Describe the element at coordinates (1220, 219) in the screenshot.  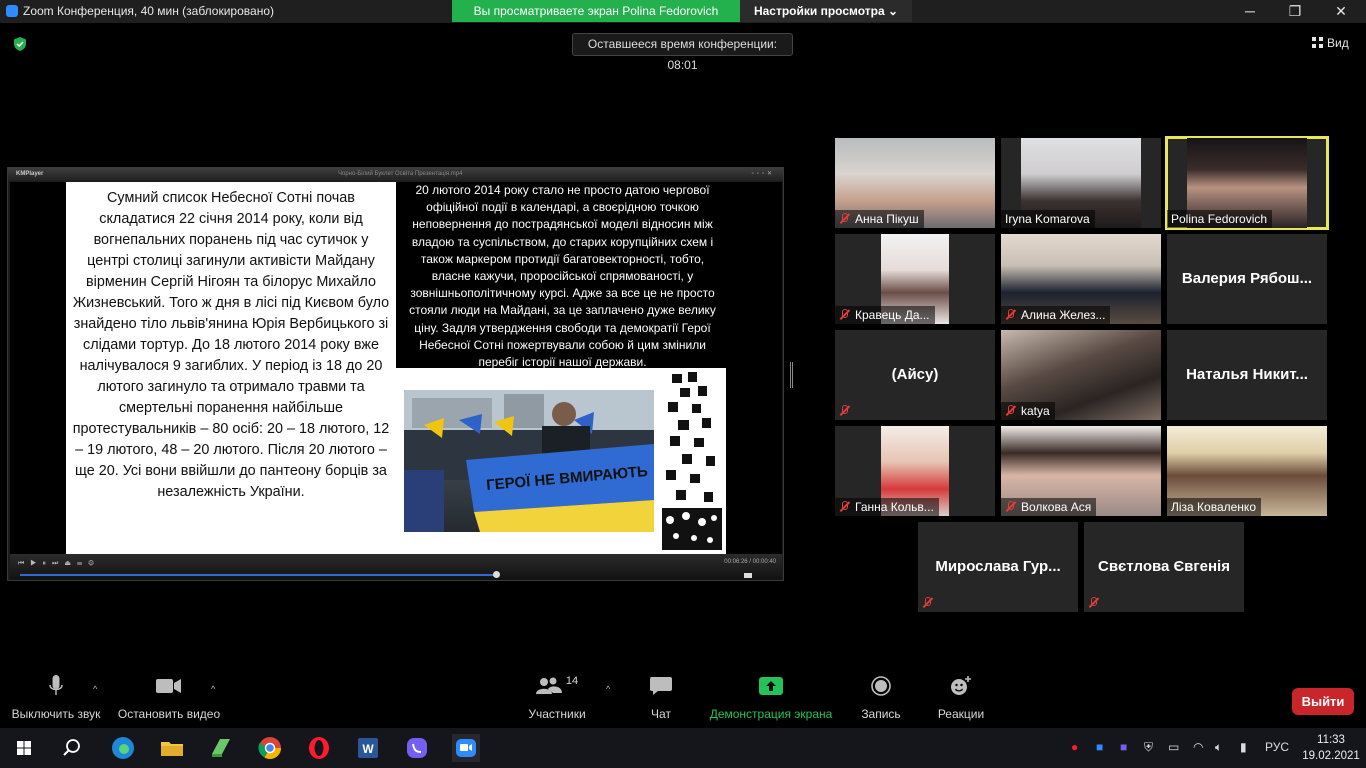
I see `participant-name: Polina Fedorovich` at that location.